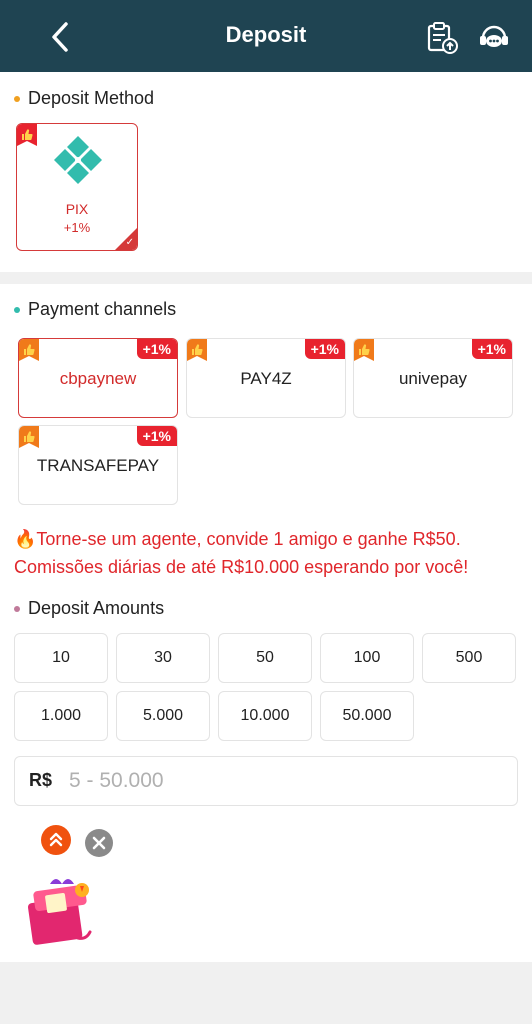 This screenshot has height=1024, width=532. I want to click on amount-button: 50.000, so click(367, 716).